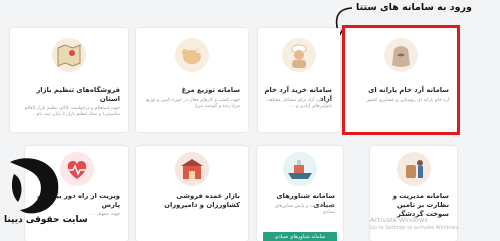 This screenshot has height=241, width=500. Describe the element at coordinates (401, 80) in the screenshot. I see `highlight-frame` at that location.